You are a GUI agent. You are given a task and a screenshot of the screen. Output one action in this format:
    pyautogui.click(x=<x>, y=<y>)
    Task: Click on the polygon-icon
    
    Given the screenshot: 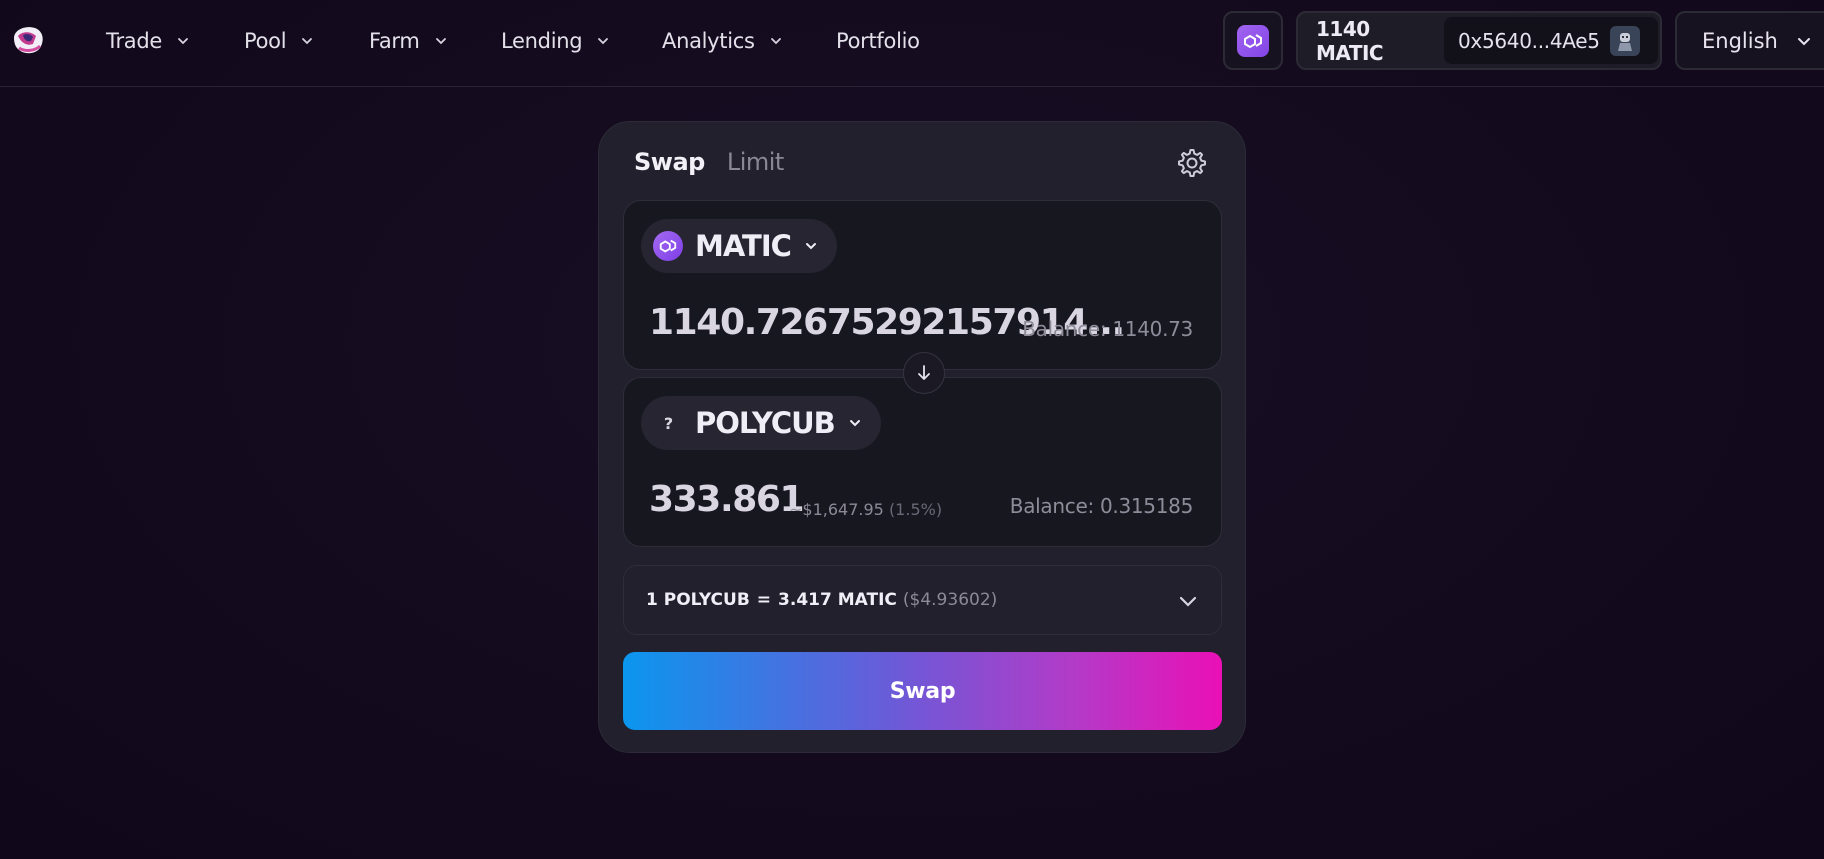 What is the action you would take?
    pyautogui.click(x=1253, y=40)
    